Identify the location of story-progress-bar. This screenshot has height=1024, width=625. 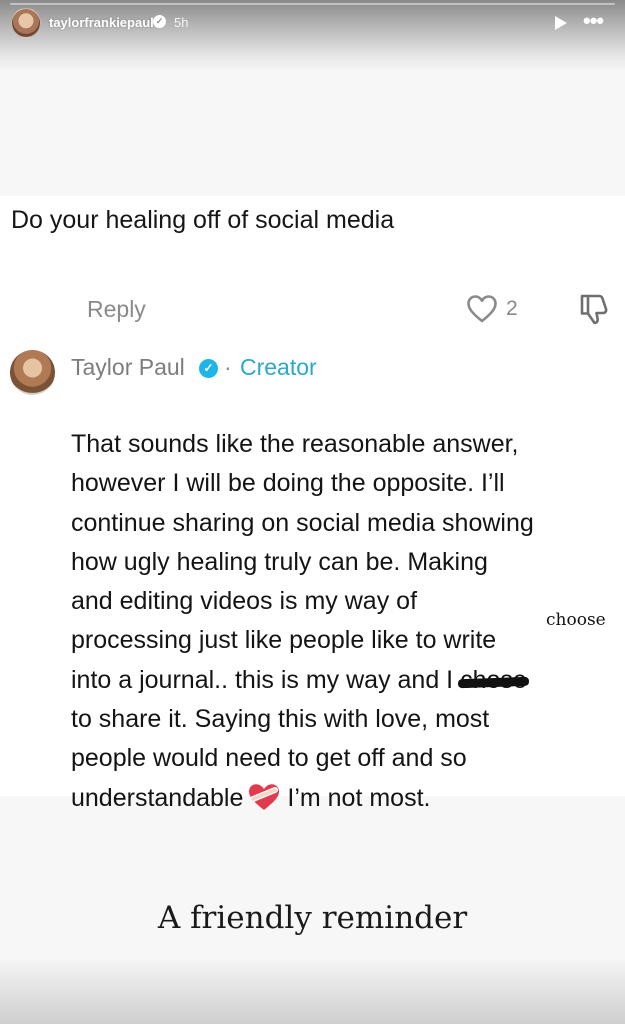
(312, 4).